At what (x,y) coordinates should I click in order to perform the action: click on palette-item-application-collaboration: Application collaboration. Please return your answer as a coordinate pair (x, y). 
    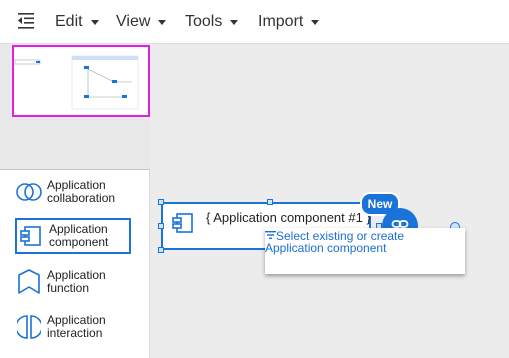
    Looking at the image, I should click on (73, 192).